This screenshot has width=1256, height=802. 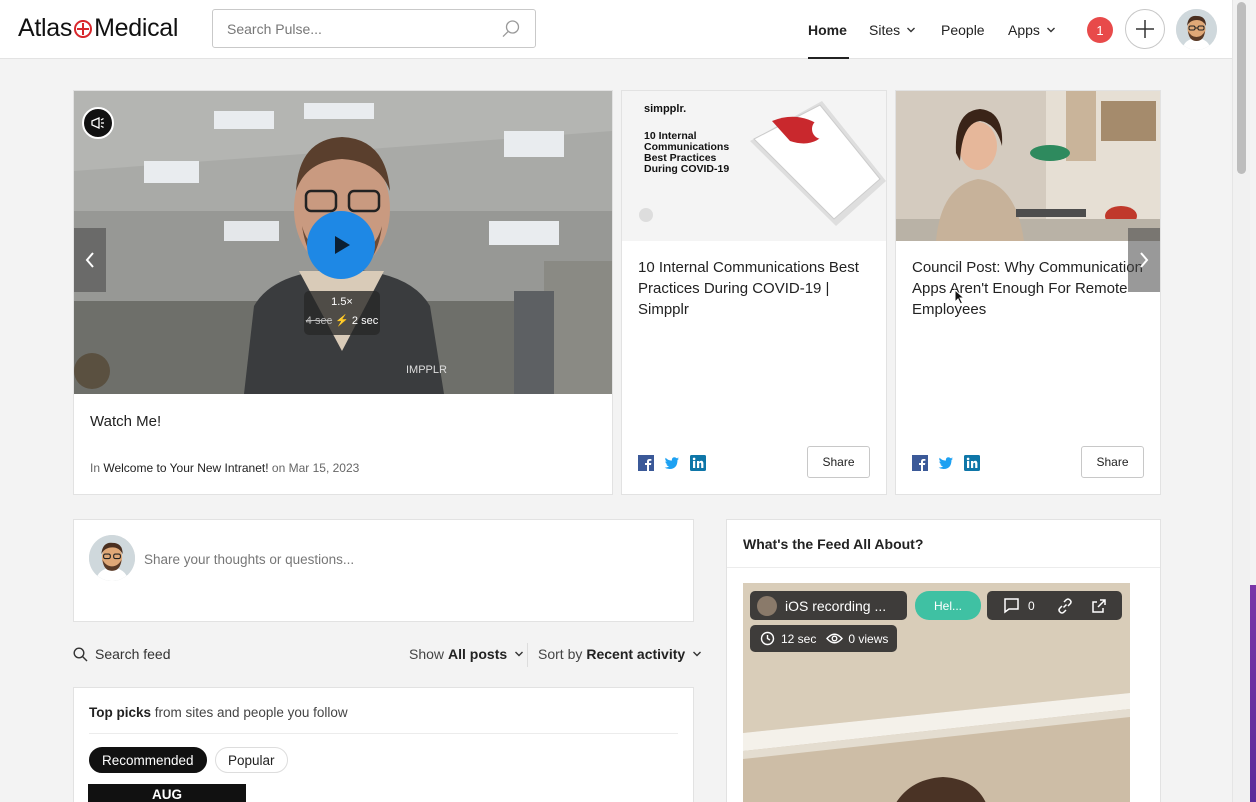 What do you see at coordinates (835, 638) in the screenshot?
I see `eye-icon` at bounding box center [835, 638].